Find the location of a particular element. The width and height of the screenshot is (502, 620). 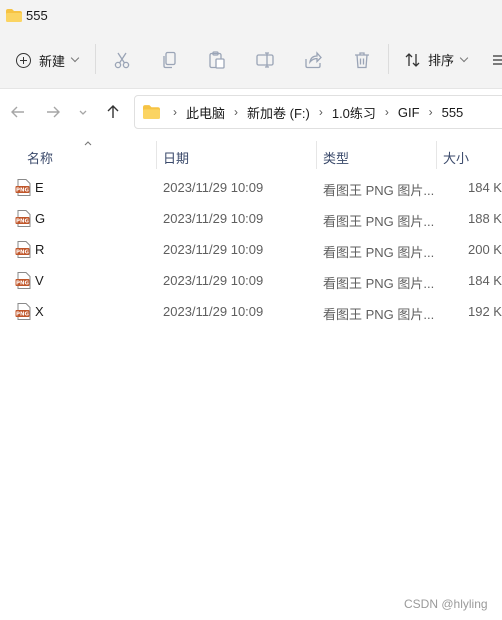

delete-icon is located at coordinates (362, 60).